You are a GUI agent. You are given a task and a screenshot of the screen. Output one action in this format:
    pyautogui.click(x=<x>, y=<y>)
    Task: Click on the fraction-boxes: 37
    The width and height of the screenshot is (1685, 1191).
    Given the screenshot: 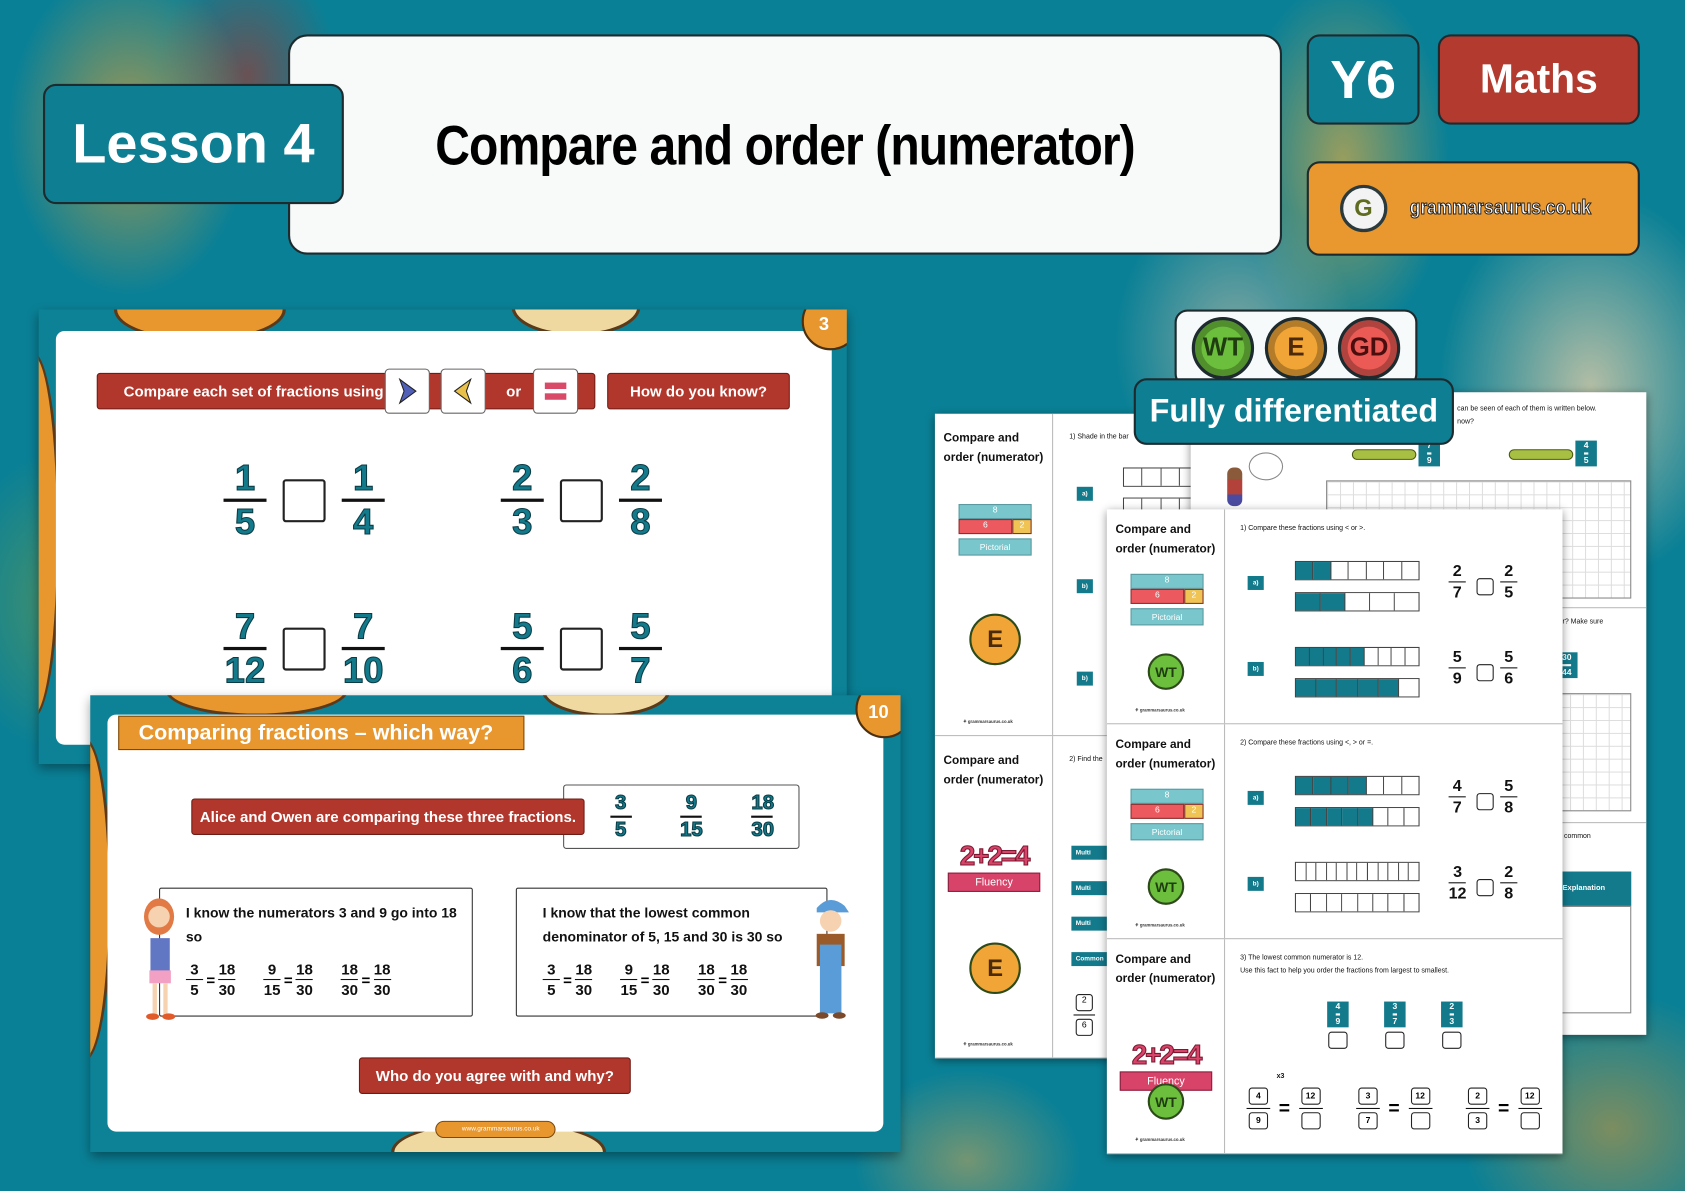 What is the action you would take?
    pyautogui.click(x=1368, y=1108)
    